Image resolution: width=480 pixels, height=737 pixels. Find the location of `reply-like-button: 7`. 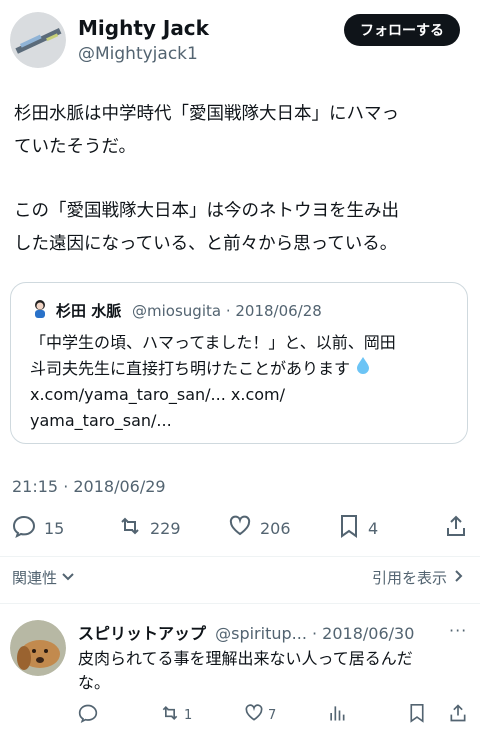

reply-like-button: 7 is located at coordinates (260, 715).